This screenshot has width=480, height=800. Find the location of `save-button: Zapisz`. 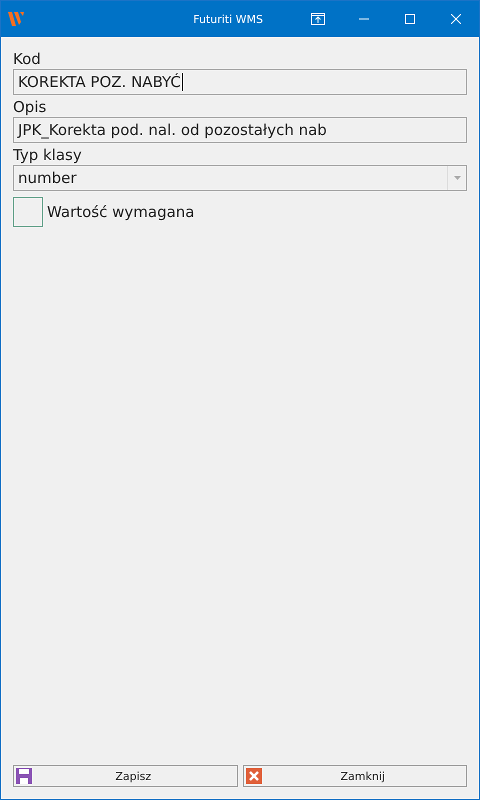

save-button: Zapisz is located at coordinates (125, 776).